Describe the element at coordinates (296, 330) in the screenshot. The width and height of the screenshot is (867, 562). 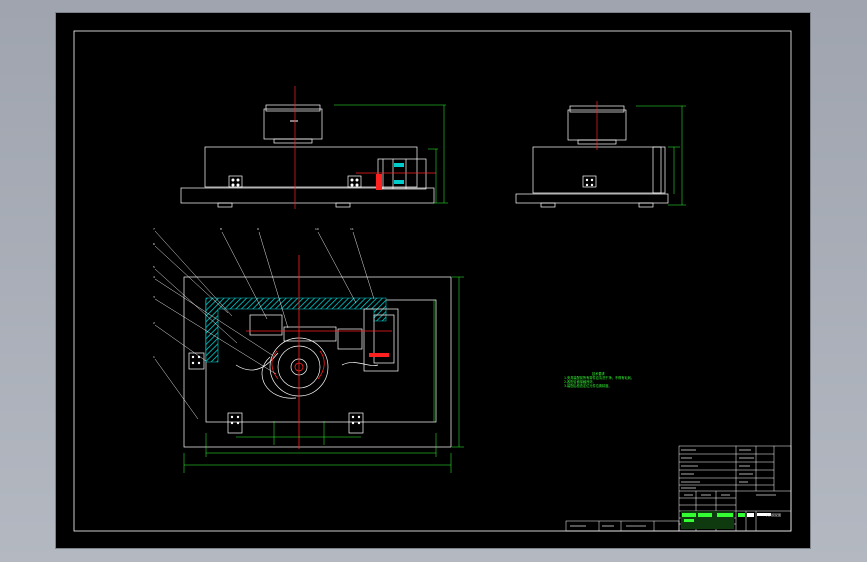
I see `top-view-section-hatch` at that location.